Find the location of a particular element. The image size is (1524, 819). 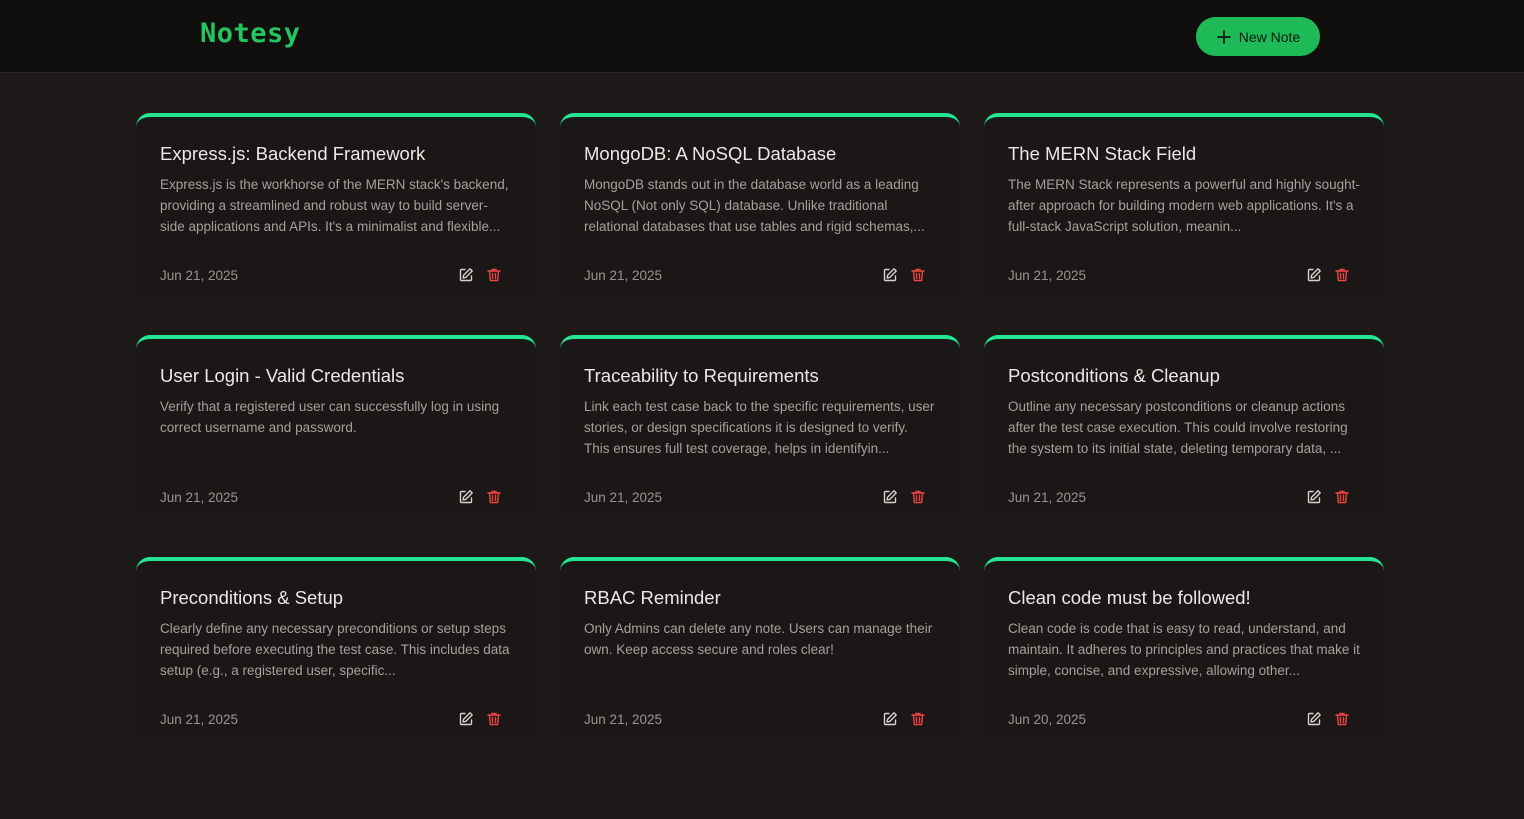

note-title: User Login - Valid Credentials is located at coordinates (282, 375).